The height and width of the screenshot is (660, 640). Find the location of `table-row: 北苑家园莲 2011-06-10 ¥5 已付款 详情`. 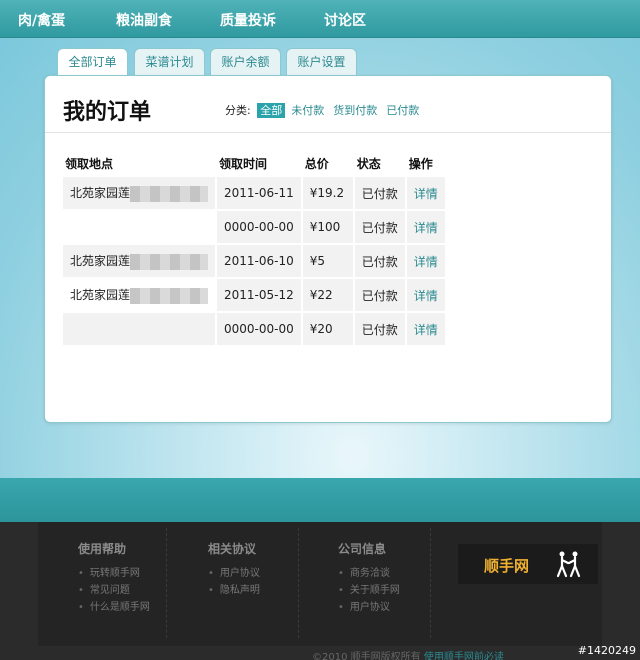

table-row: 北苑家园莲 2011-06-10 ¥5 已付款 详情 is located at coordinates (254, 261).